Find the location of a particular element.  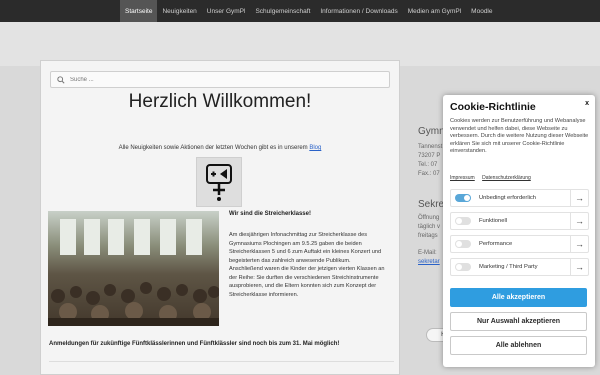

accept-all-button: Alle akzeptieren is located at coordinates (518, 297).